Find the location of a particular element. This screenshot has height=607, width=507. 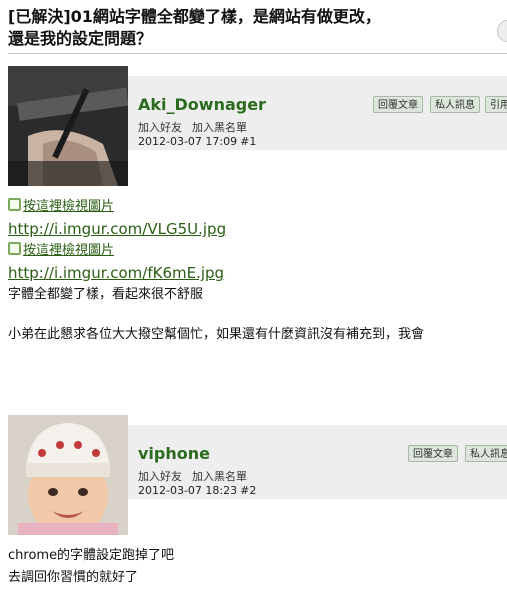

post-timestamp: 2012-03-07 17:09 is located at coordinates (188, 141).